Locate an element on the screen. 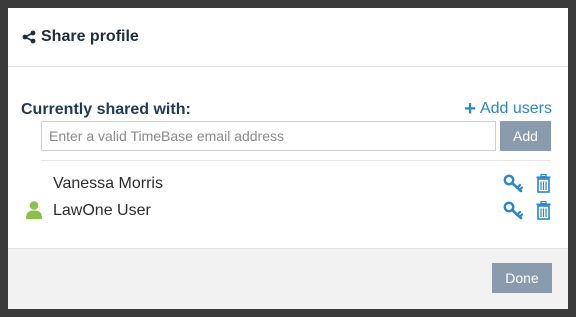  add-users-label: Add users is located at coordinates (515, 108).